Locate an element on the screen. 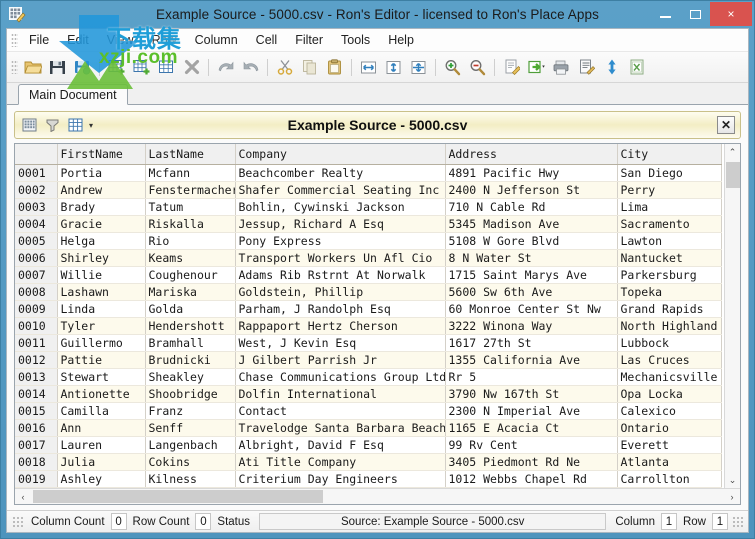 Image resolution: width=755 pixels, height=539 pixels. menu-filter: Filter is located at coordinates (309, 40).